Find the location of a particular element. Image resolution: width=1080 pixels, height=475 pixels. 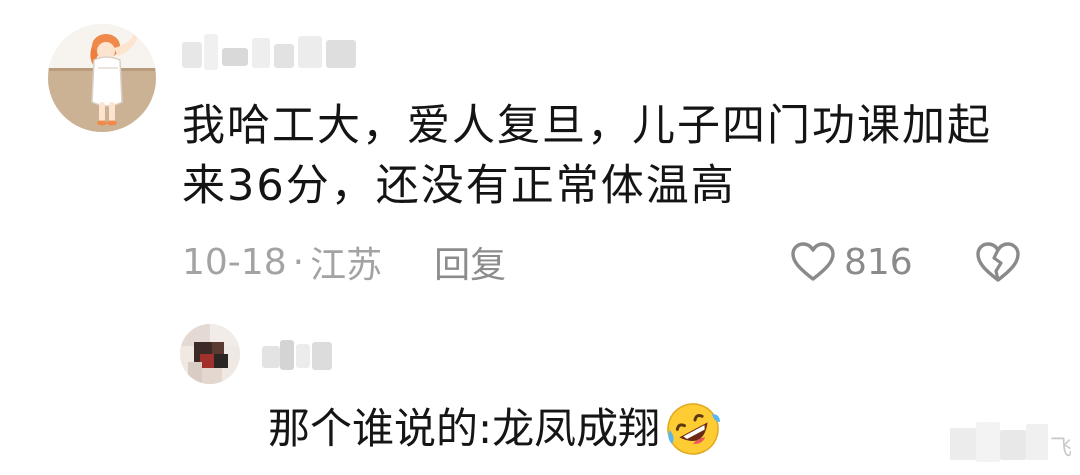

cartoon-girl-avatar-icon is located at coordinates (102, 78).